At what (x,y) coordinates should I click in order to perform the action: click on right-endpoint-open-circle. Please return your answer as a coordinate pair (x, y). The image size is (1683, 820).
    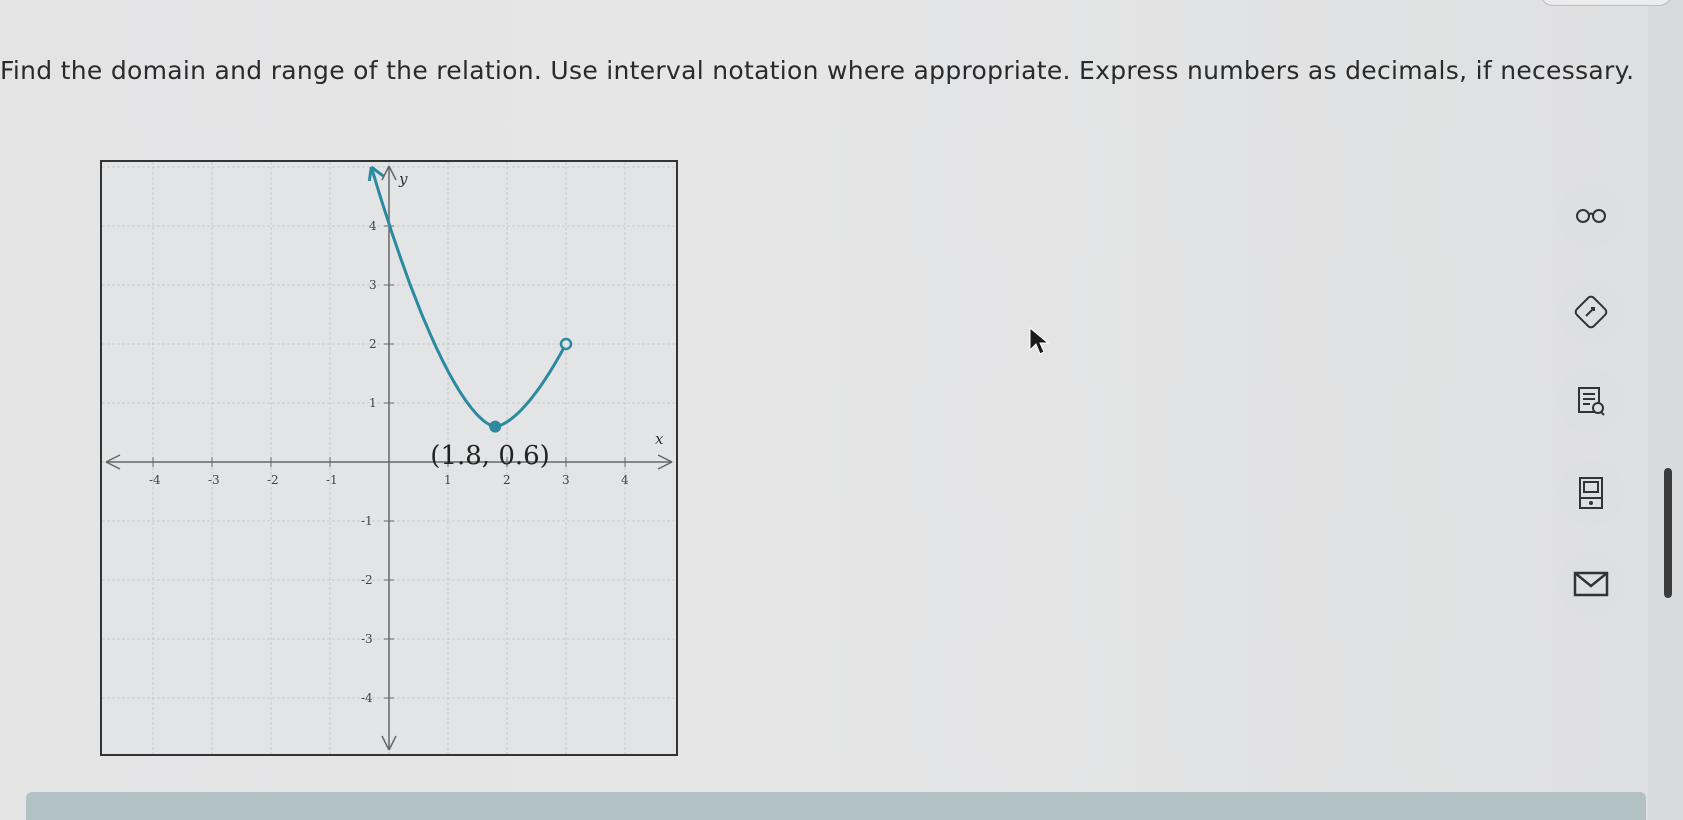
    Looking at the image, I should click on (566, 344).